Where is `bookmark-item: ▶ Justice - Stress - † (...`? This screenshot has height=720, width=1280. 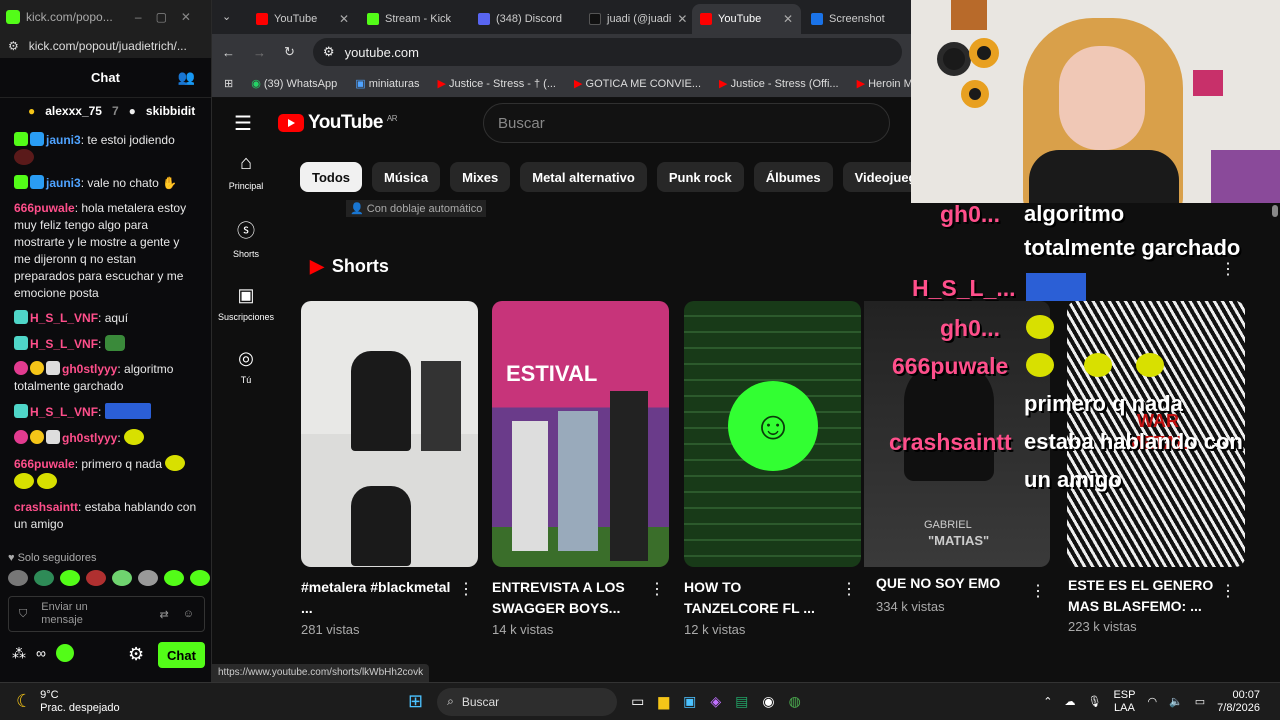 bookmark-item: ▶ Justice - Stress - † (... is located at coordinates (496, 83).